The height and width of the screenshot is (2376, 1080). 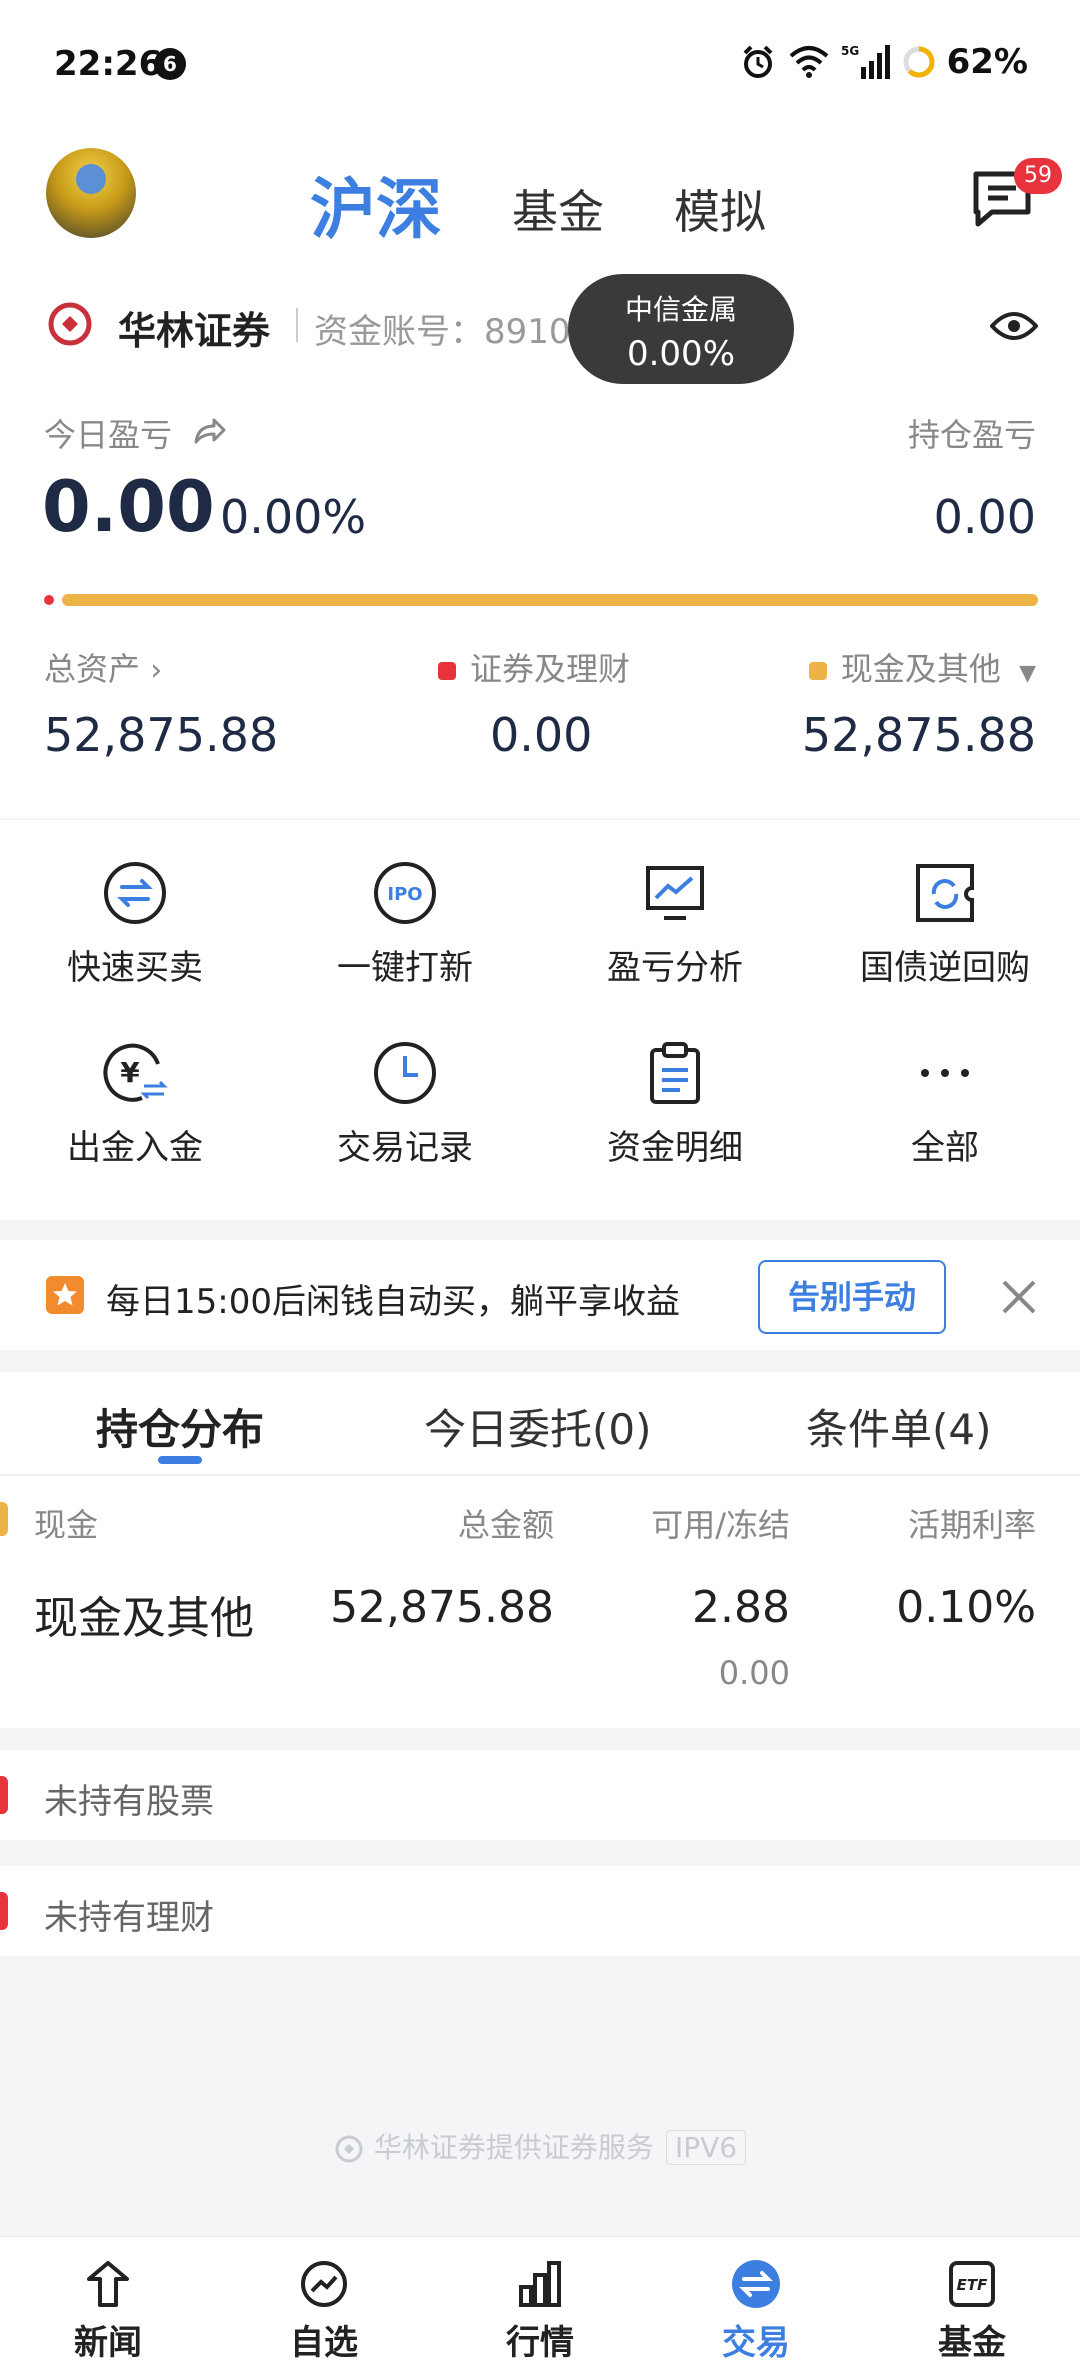 I want to click on tab-market: 行情, so click(x=540, y=2306).